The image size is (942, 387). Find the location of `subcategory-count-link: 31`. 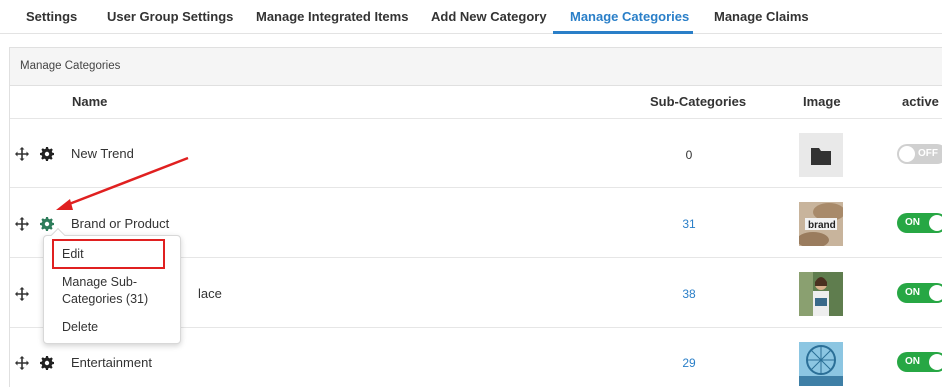

subcategory-count-link: 31 is located at coordinates (689, 224).